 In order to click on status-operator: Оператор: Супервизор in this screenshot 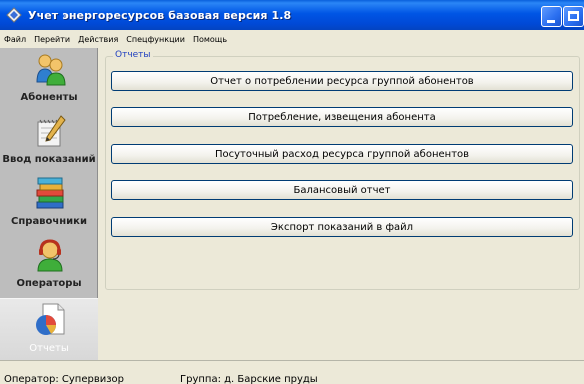, I will do `click(64, 379)`.